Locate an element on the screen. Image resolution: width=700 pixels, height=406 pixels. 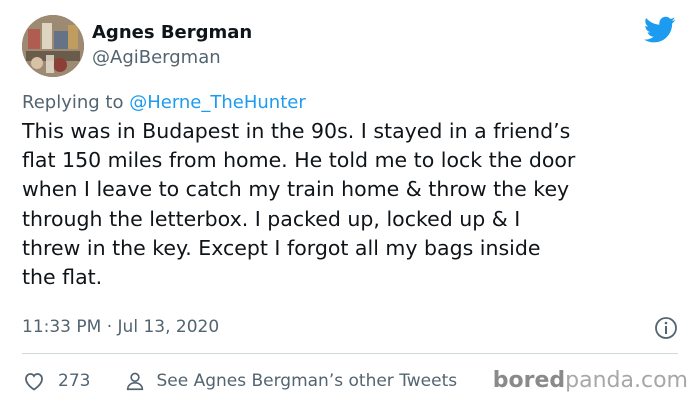
reply-prefix: Replying to is located at coordinates (76, 102).